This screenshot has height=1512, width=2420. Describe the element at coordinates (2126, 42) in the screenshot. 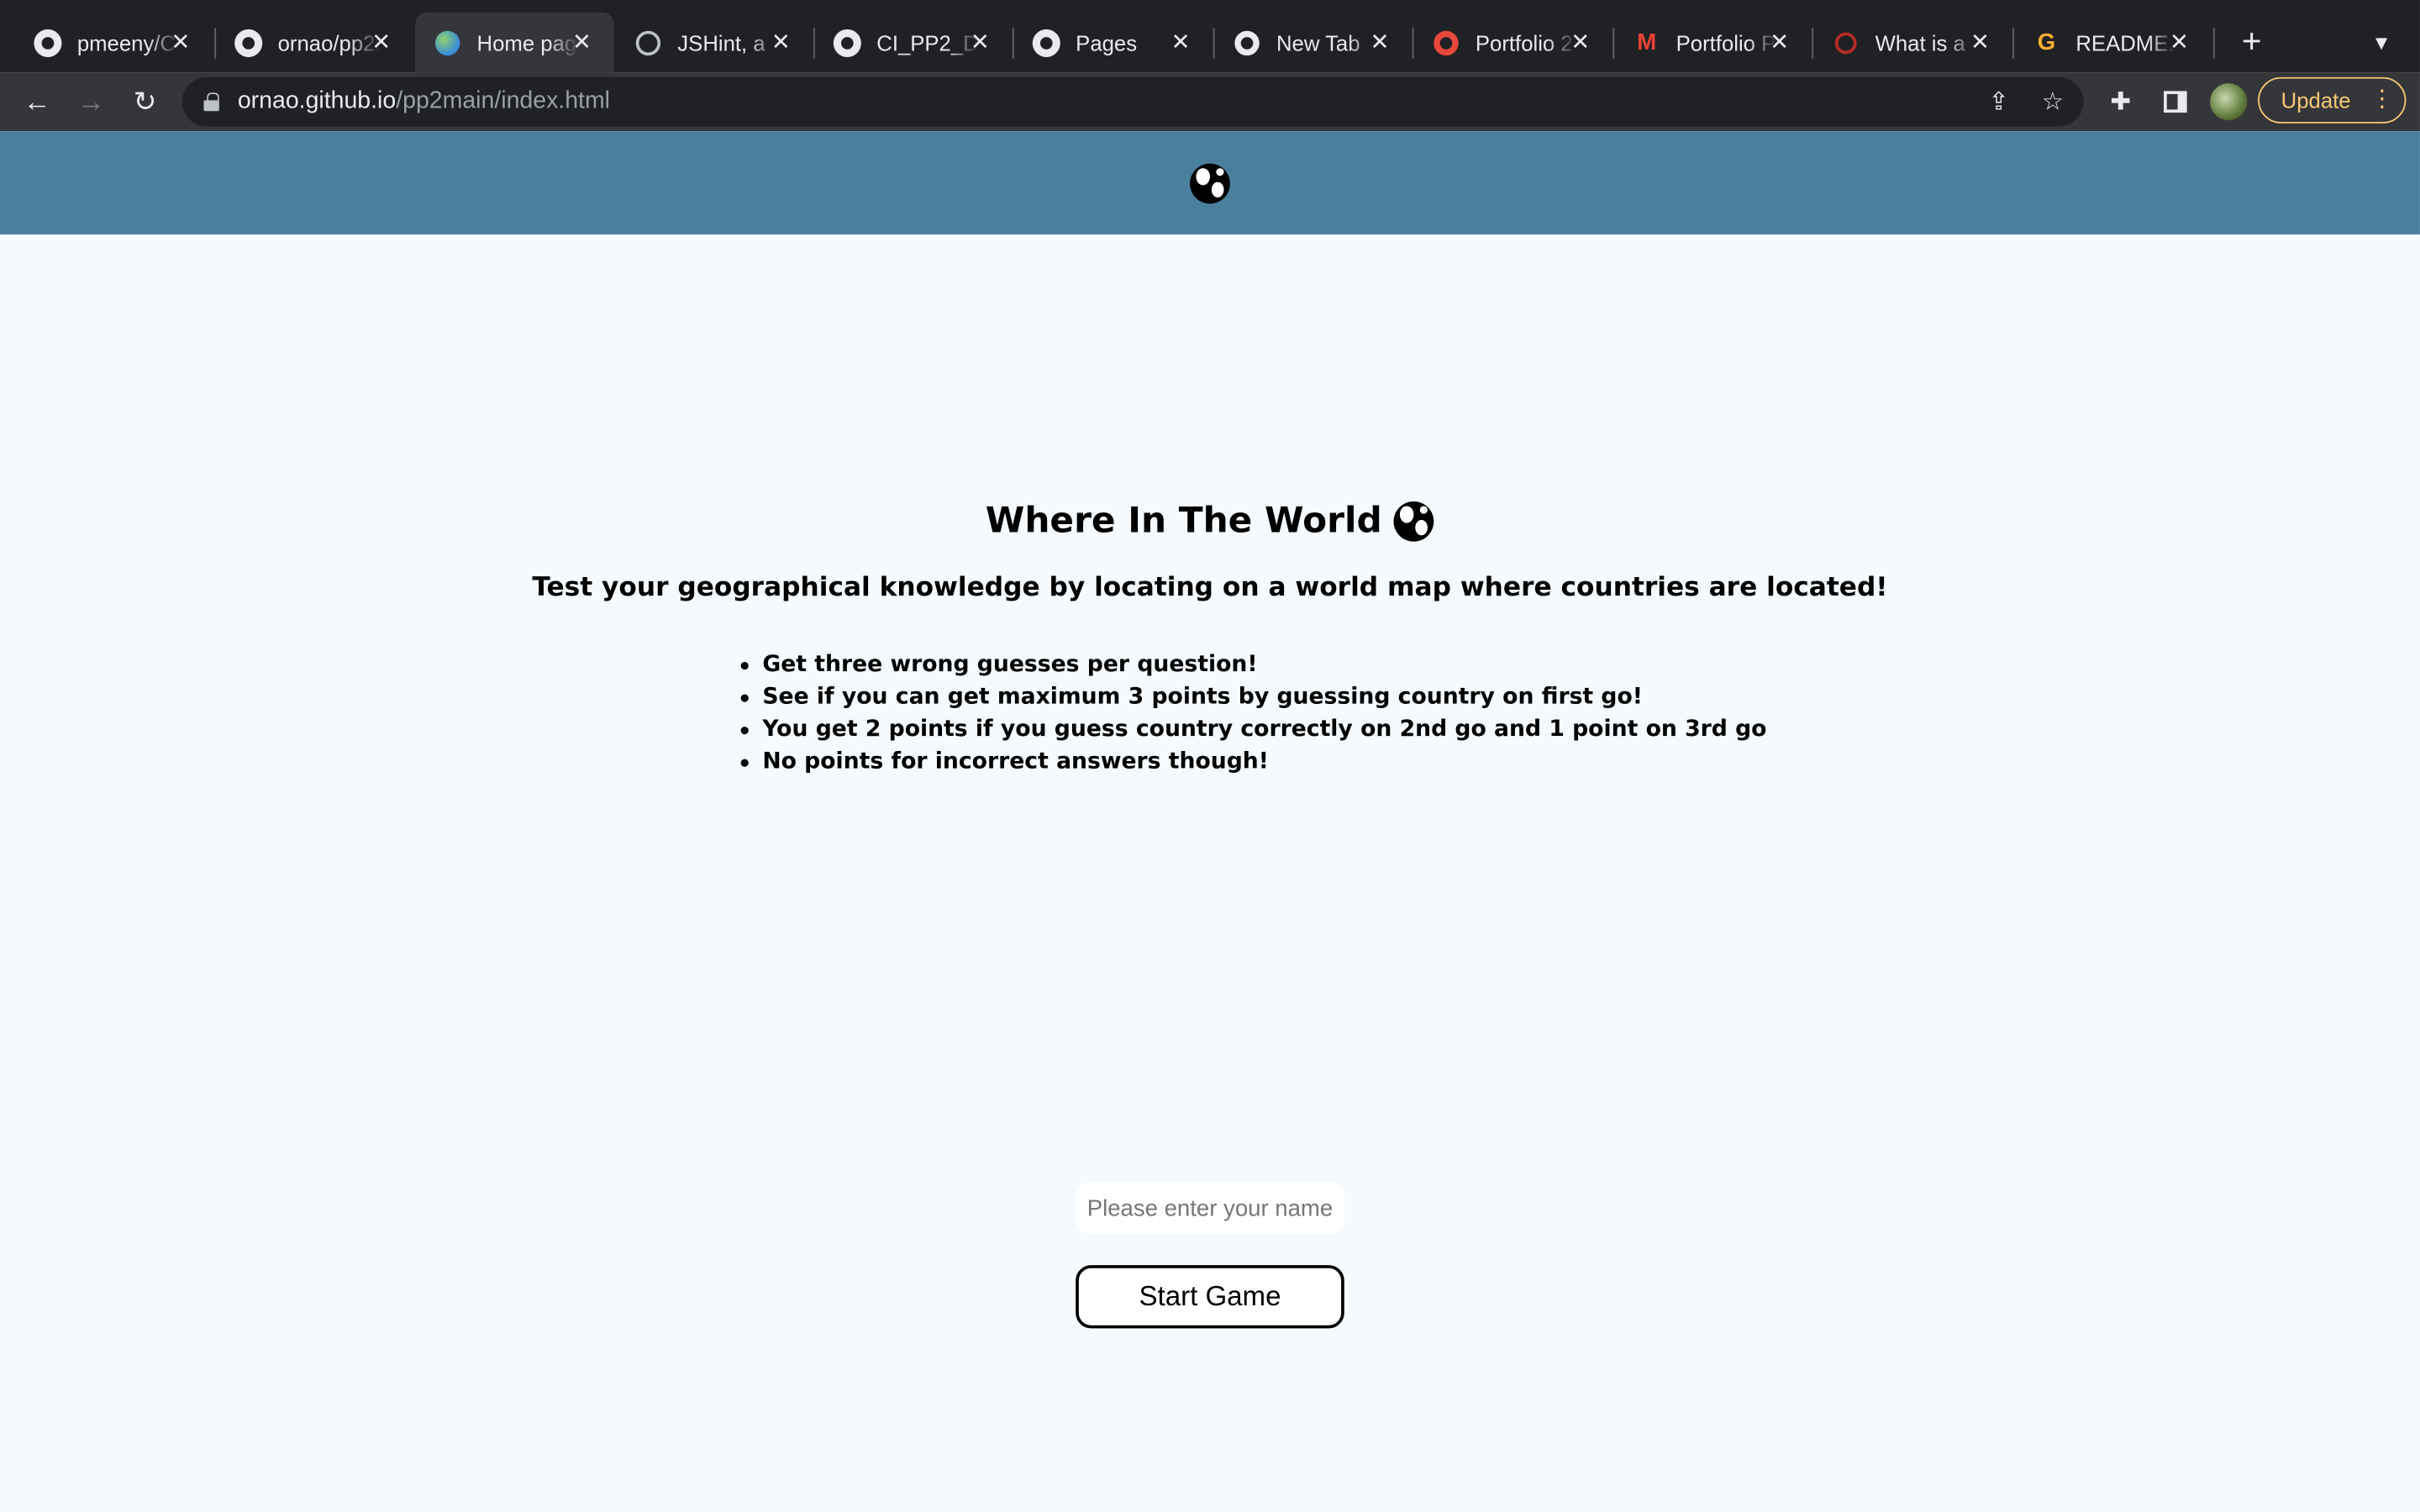

I see `tab-label: README.md` at that location.